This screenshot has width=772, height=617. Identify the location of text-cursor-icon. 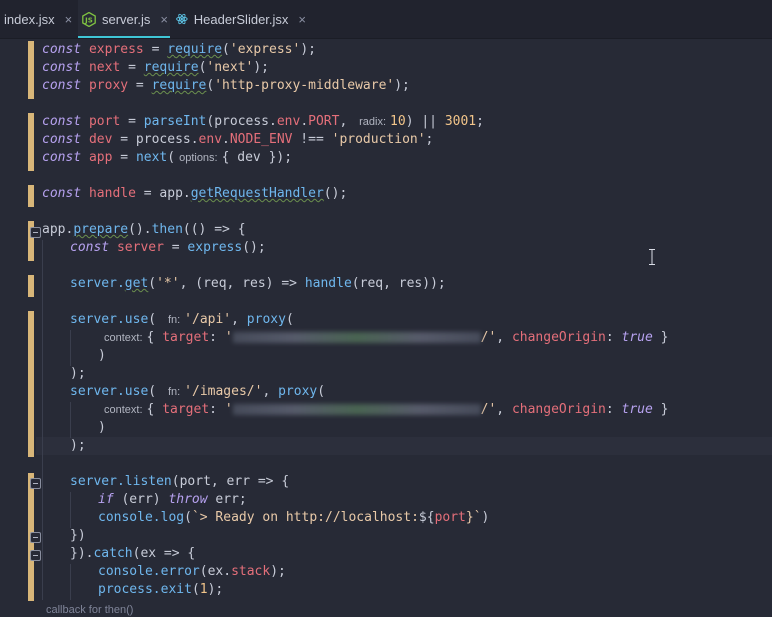
(652, 257).